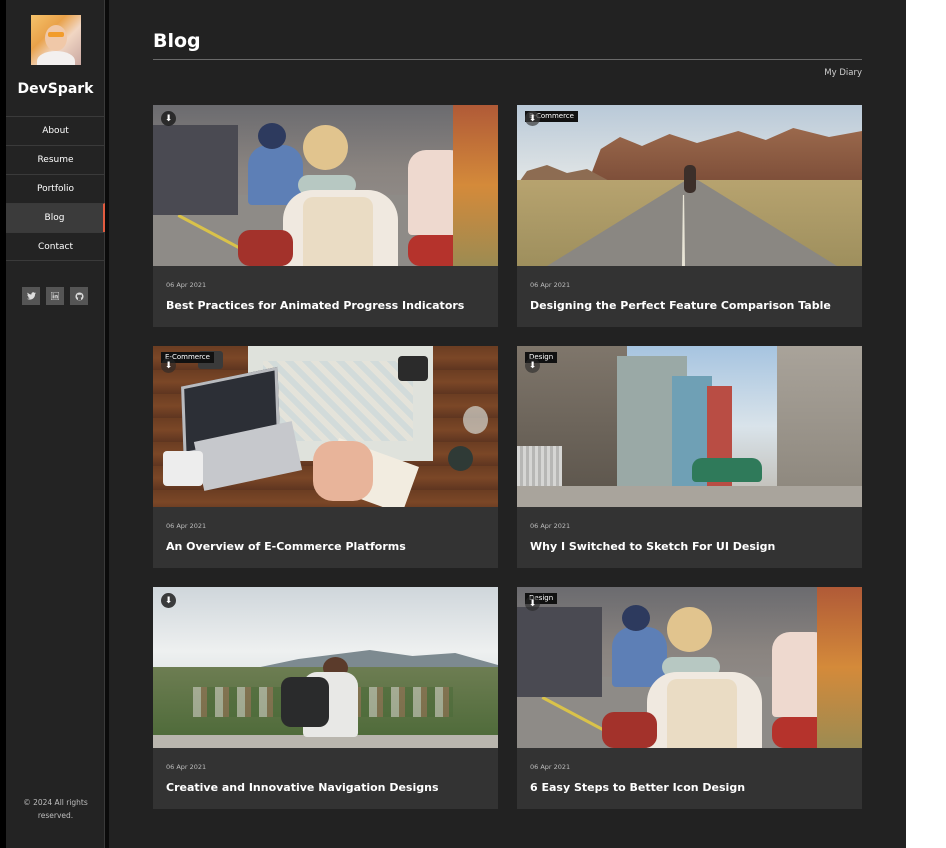 The width and height of the screenshot is (946, 848). I want to click on title-rule, so click(507, 59).